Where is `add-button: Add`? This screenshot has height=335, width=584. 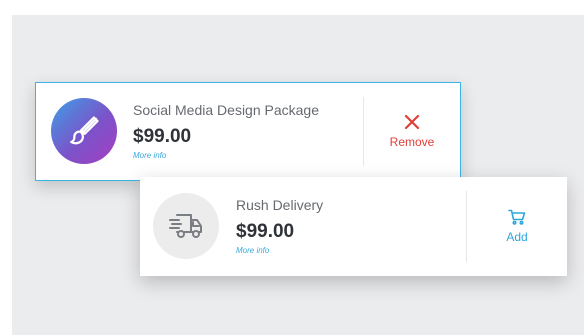 add-button: Add is located at coordinates (517, 226).